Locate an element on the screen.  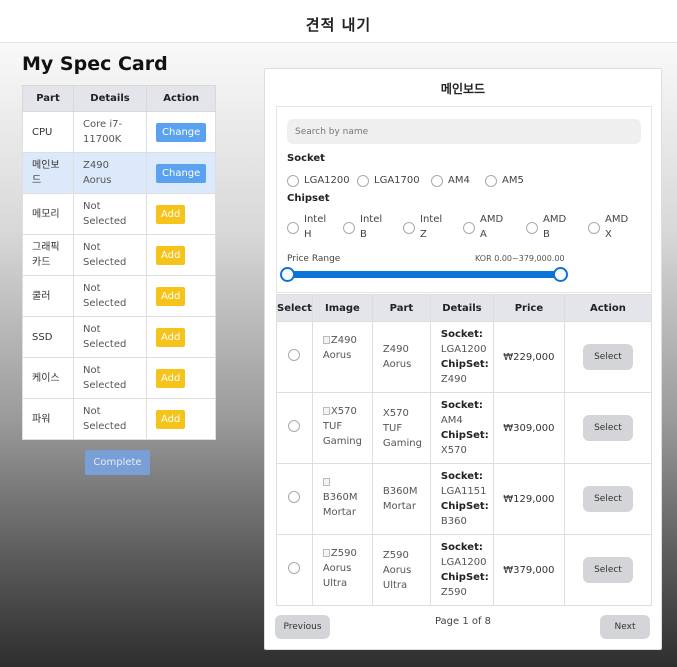
spec-row: SSD Not Selected Add is located at coordinates (119, 337).